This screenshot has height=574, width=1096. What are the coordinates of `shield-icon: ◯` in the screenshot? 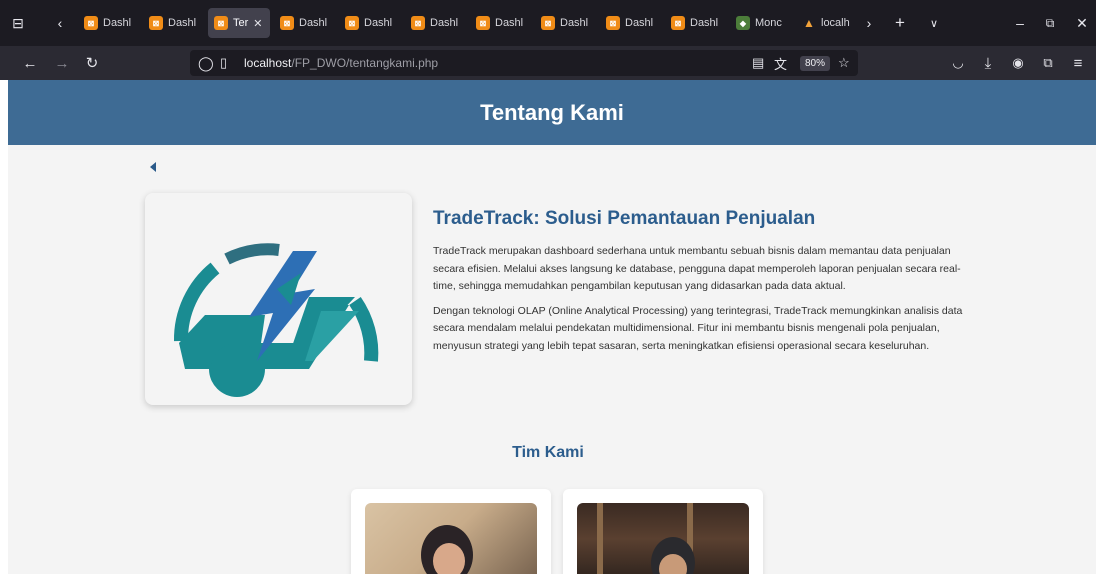 It's located at (206, 63).